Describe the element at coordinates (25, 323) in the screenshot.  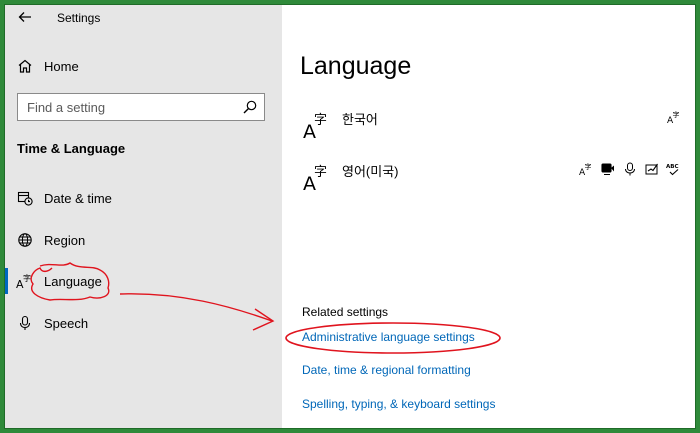
I see `microphone-icon` at that location.